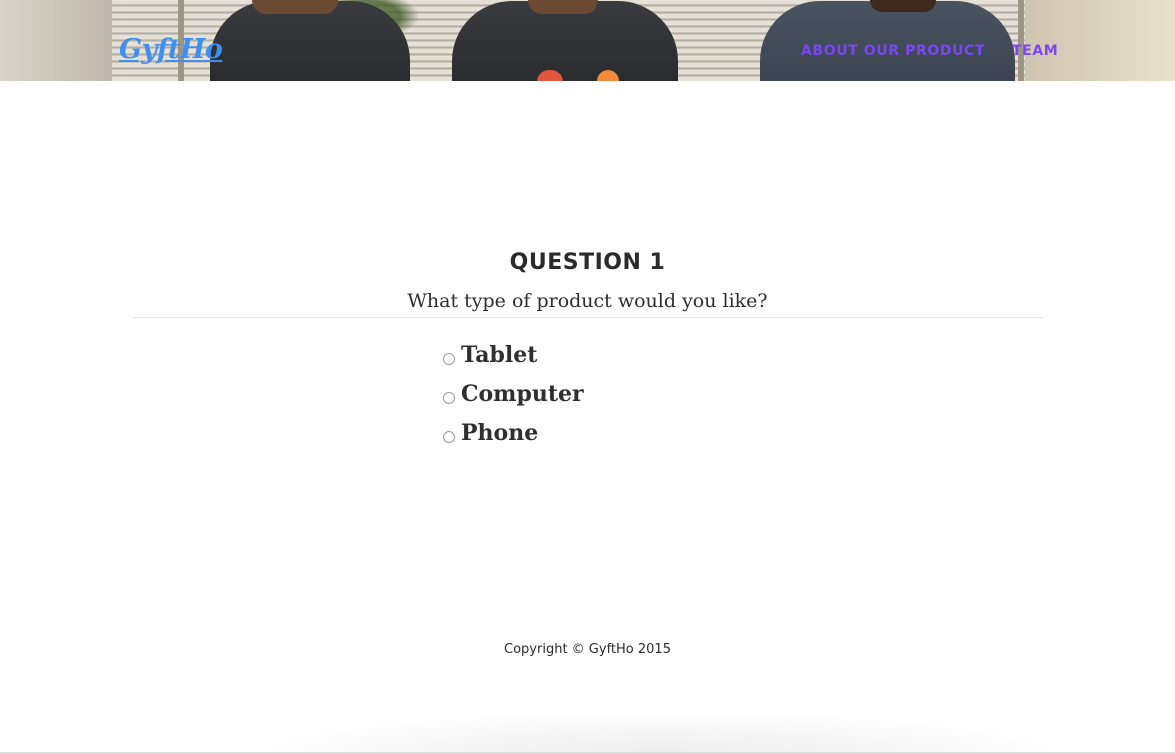  What do you see at coordinates (1021, 40) in the screenshot?
I see `window-post` at bounding box center [1021, 40].